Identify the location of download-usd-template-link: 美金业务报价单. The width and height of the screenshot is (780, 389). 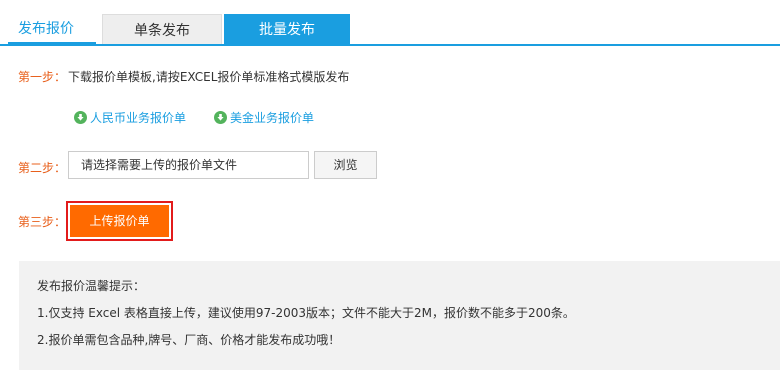
(264, 117).